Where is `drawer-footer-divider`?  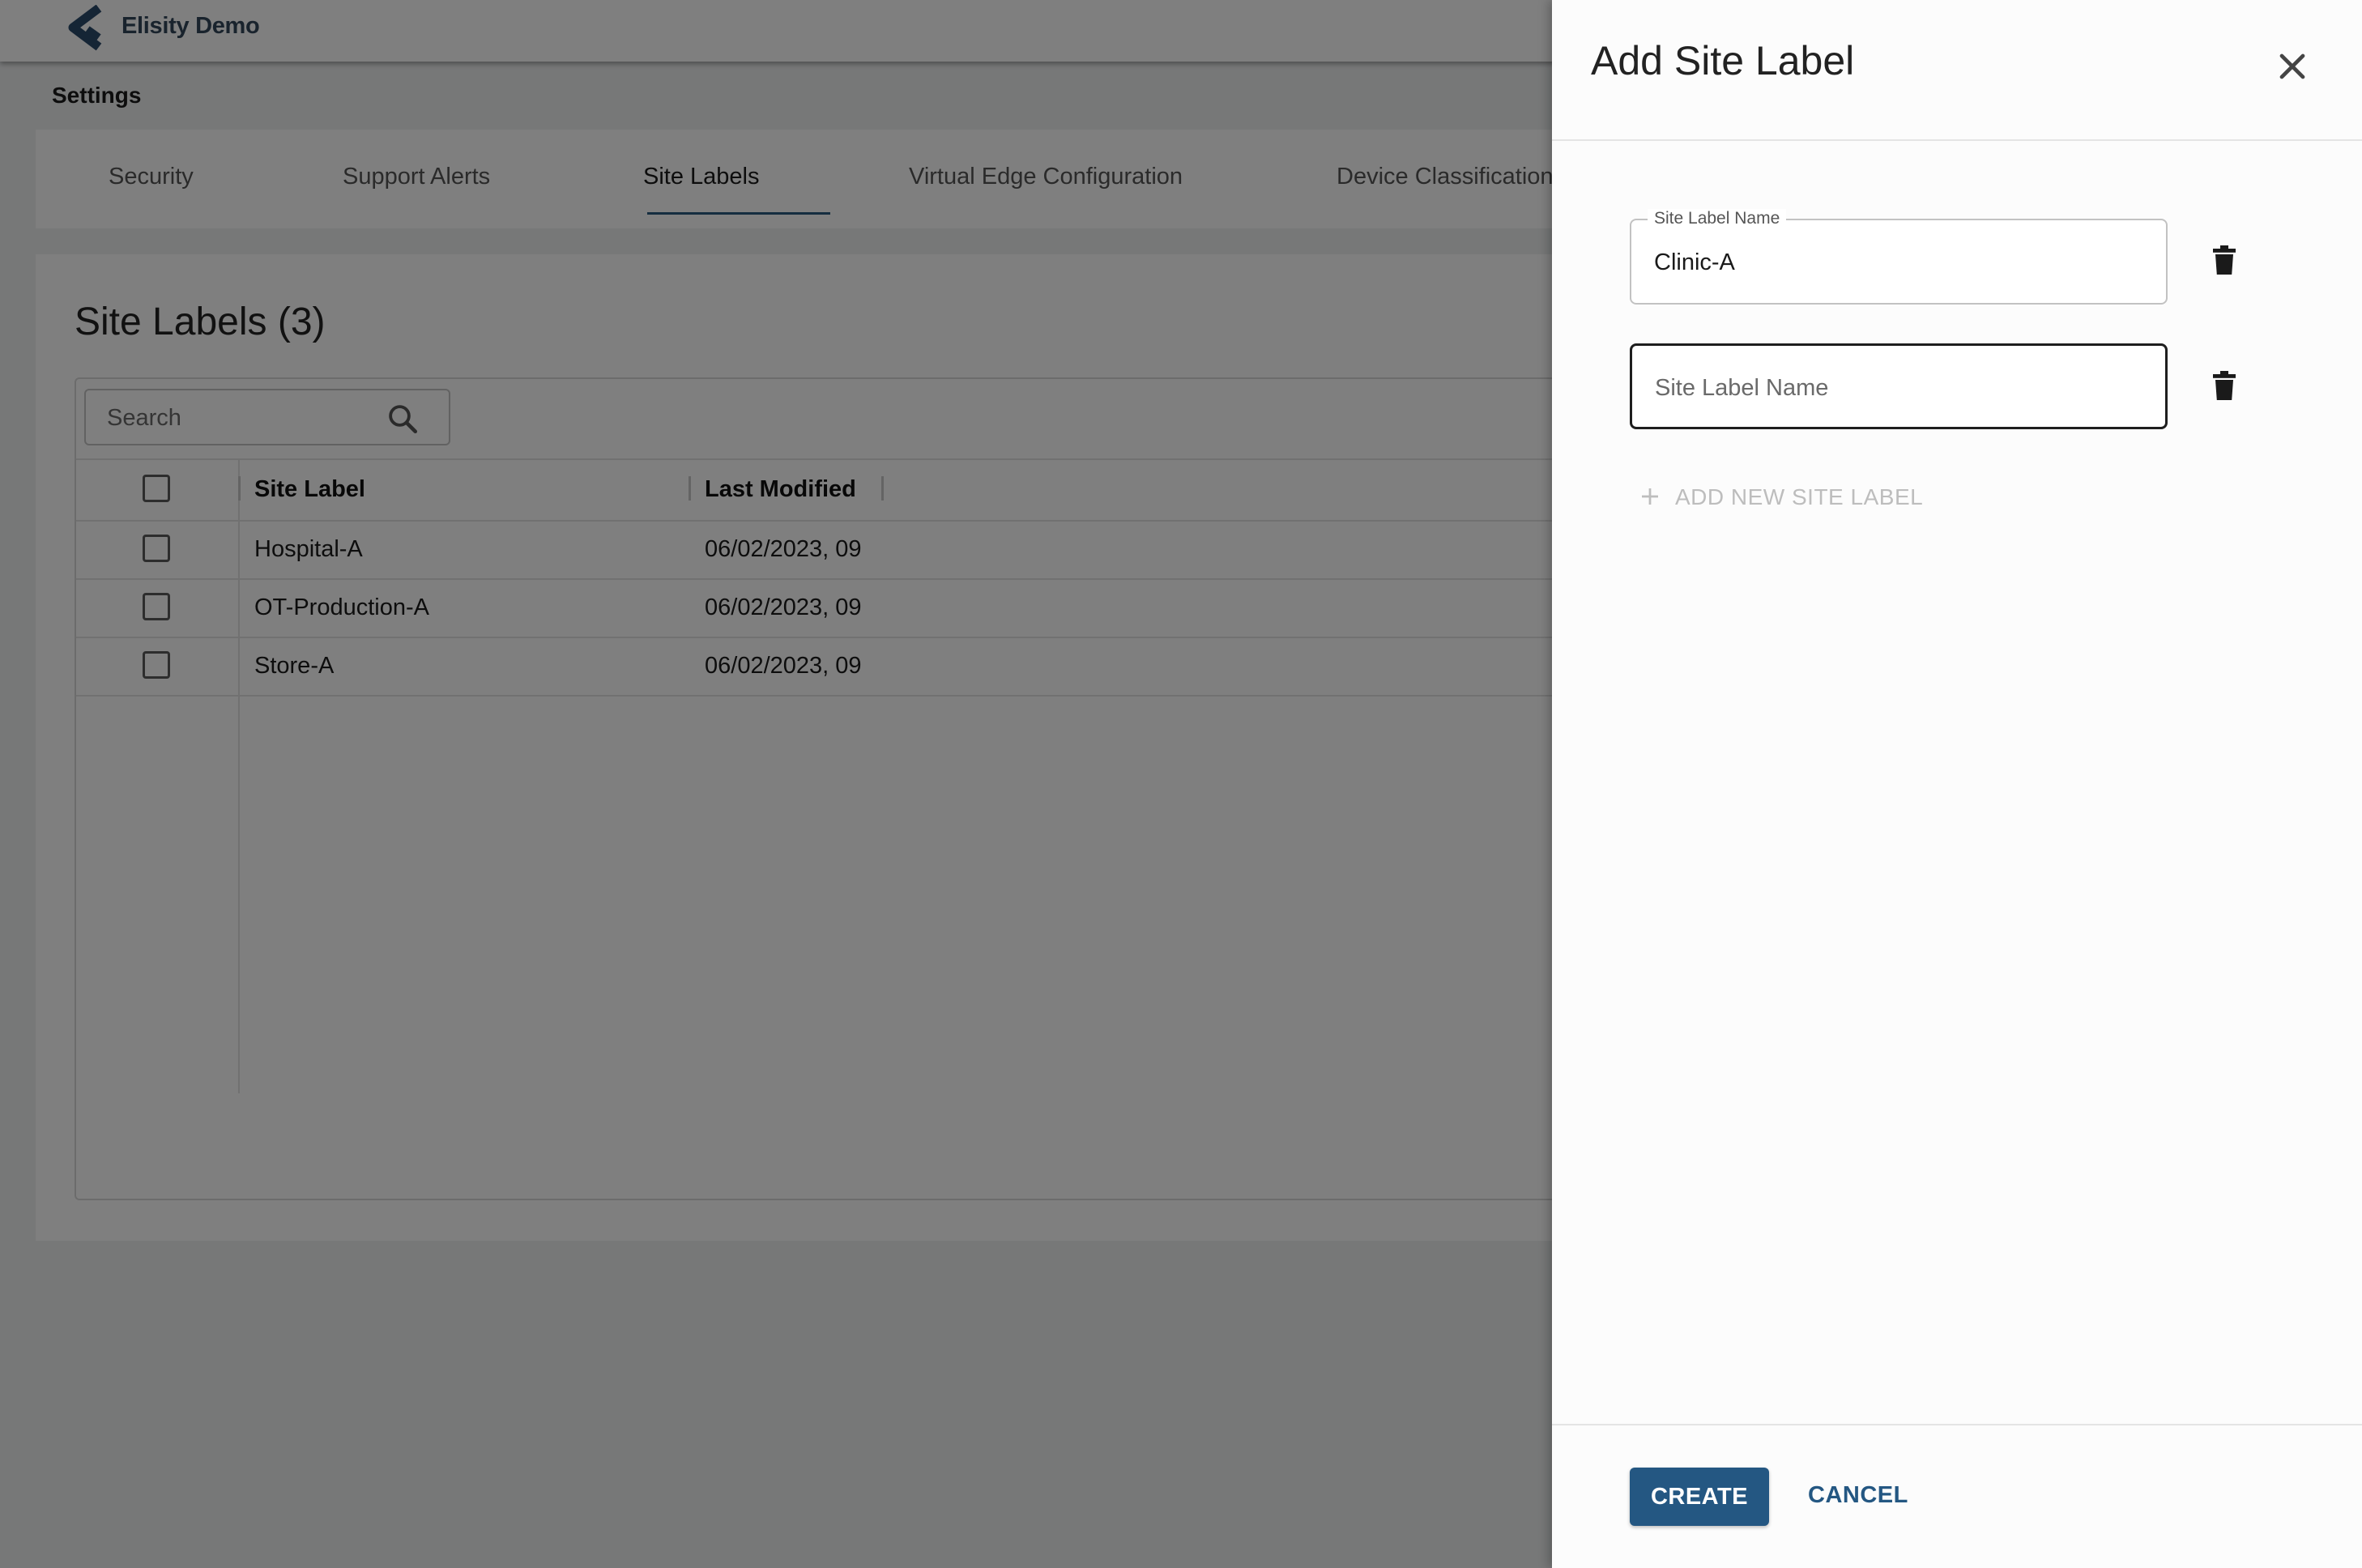 drawer-footer-divider is located at coordinates (1957, 1424).